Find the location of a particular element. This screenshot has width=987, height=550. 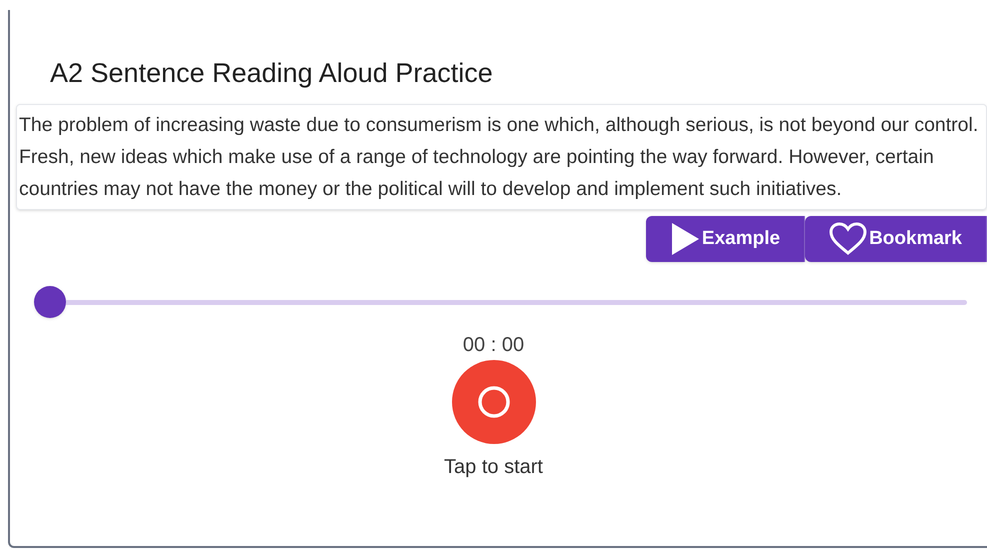

slider-track is located at coordinates (516, 302).